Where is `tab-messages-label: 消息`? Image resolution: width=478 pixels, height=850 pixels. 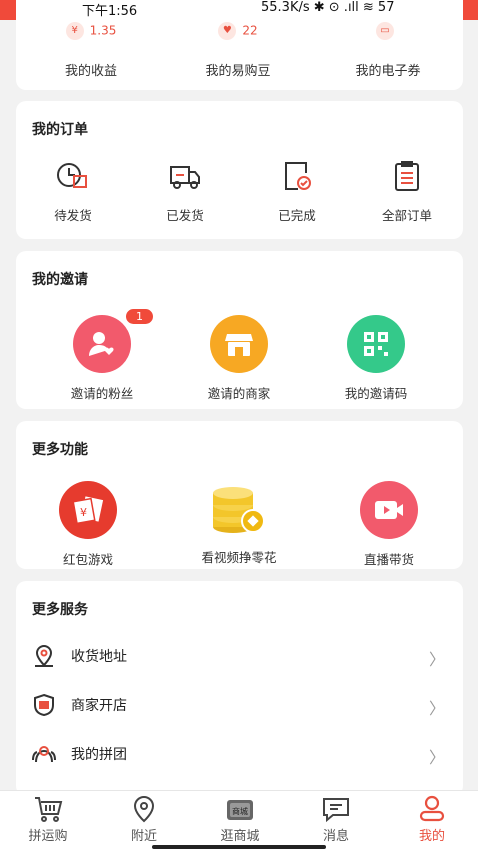
tab-messages-label: 消息 is located at coordinates (335, 836).